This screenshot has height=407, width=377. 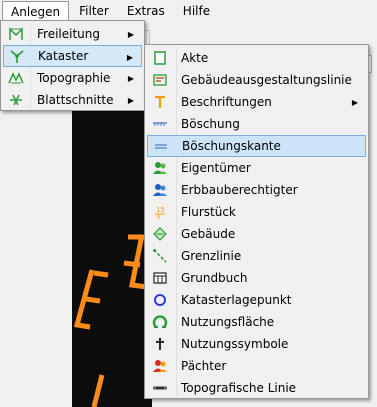 I want to click on submenu-item-label: Böschungskante, so click(x=231, y=146).